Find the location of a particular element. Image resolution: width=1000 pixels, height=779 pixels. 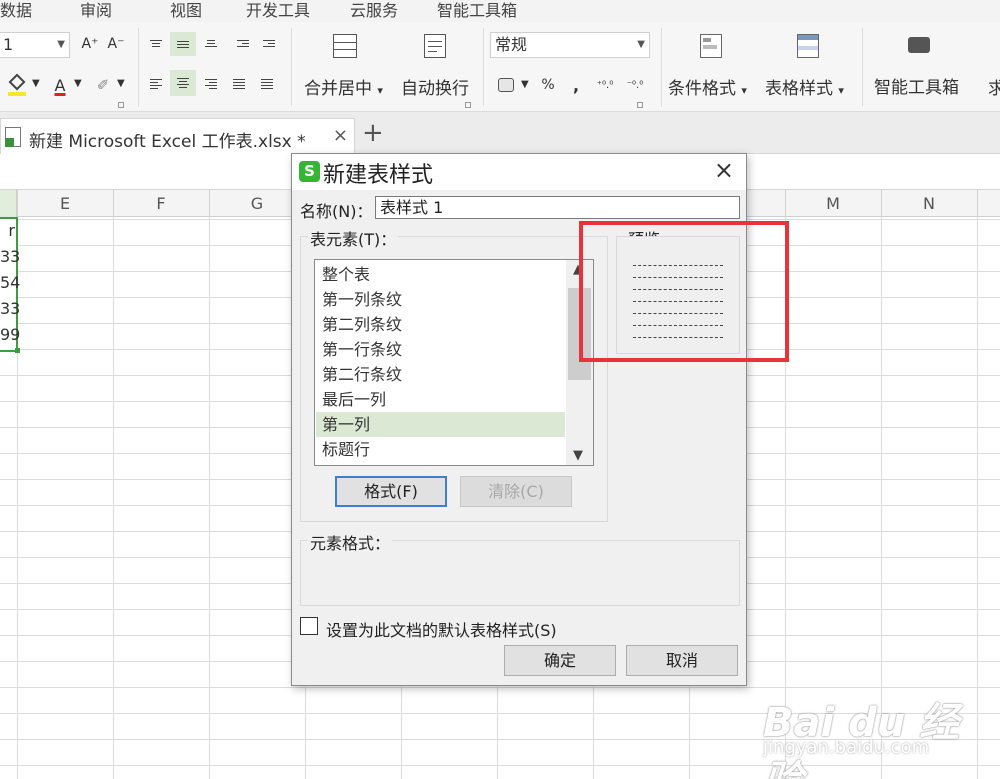

list-item-selected: 第一列 is located at coordinates (440, 424).